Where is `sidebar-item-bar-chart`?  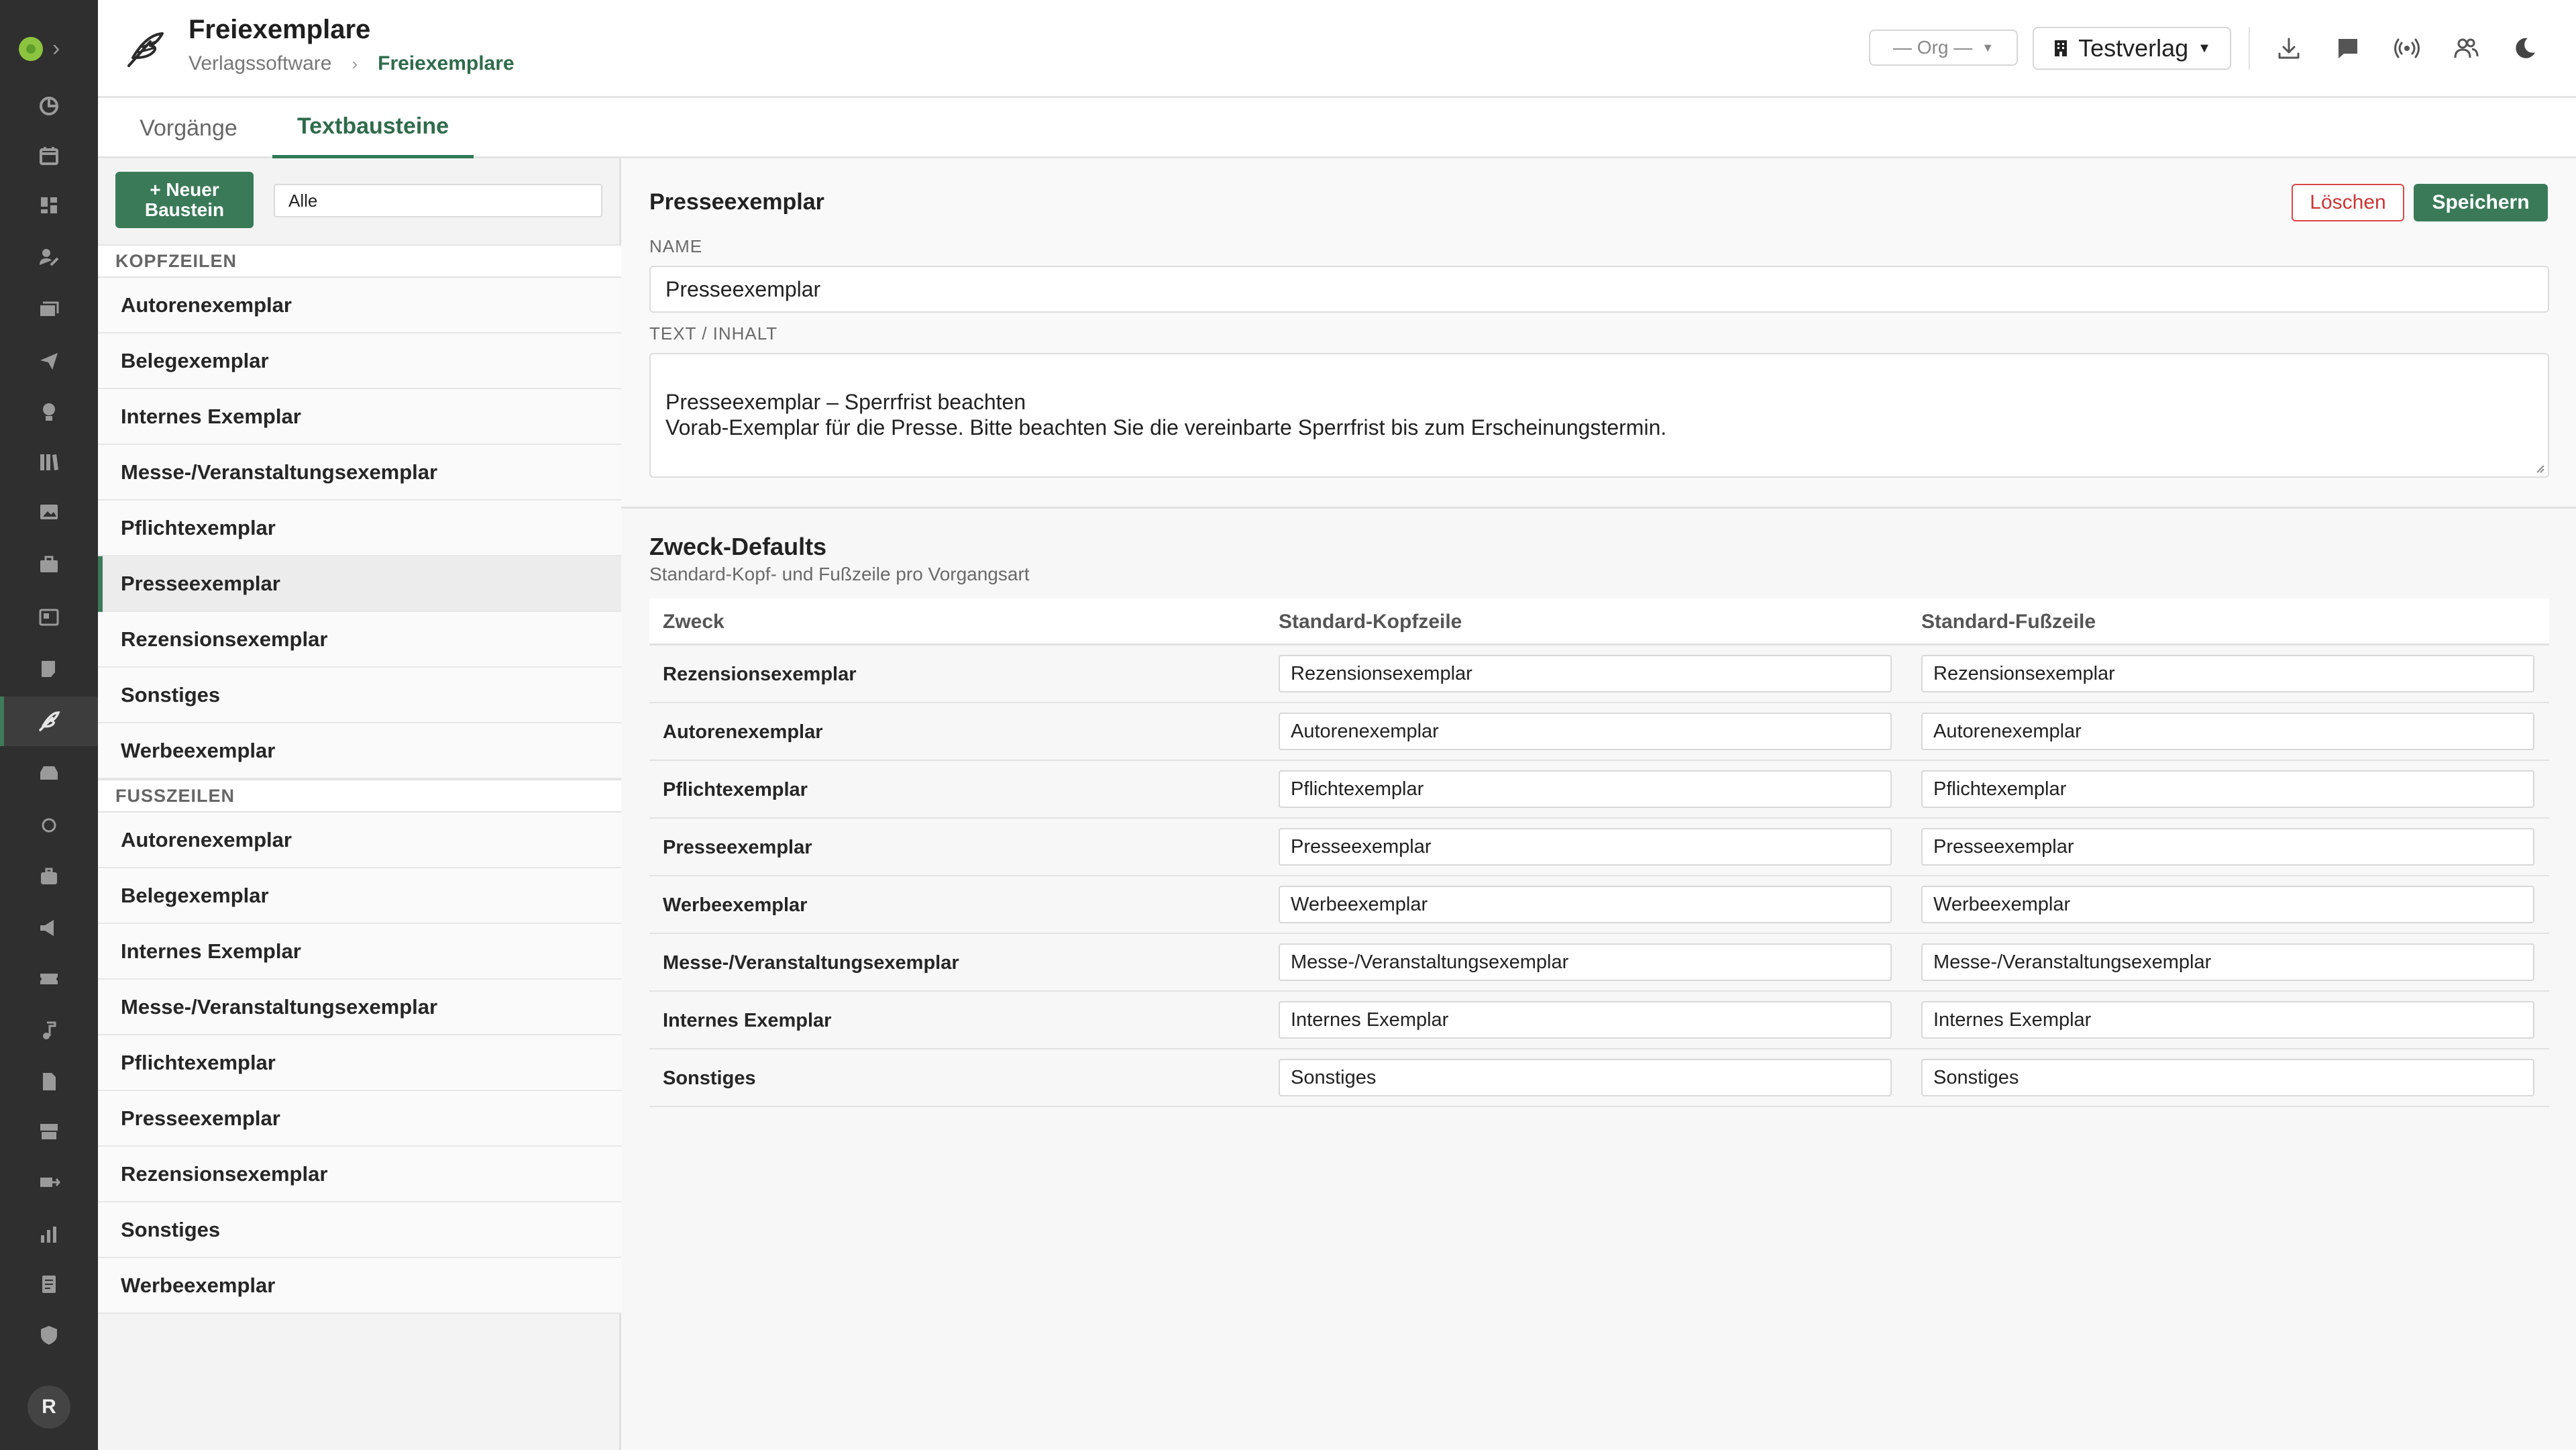
sidebar-item-bar-chart is located at coordinates (49, 1234).